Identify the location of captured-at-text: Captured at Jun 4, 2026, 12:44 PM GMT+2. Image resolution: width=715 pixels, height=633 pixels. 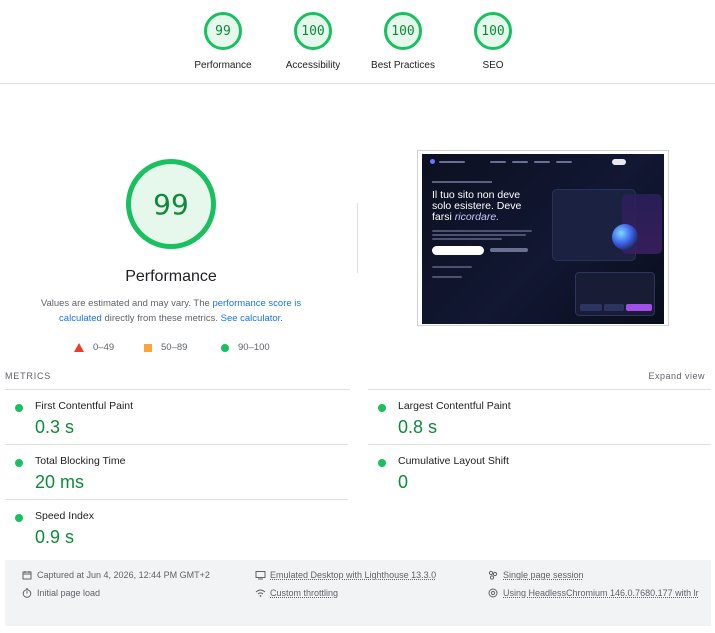
(123, 575).